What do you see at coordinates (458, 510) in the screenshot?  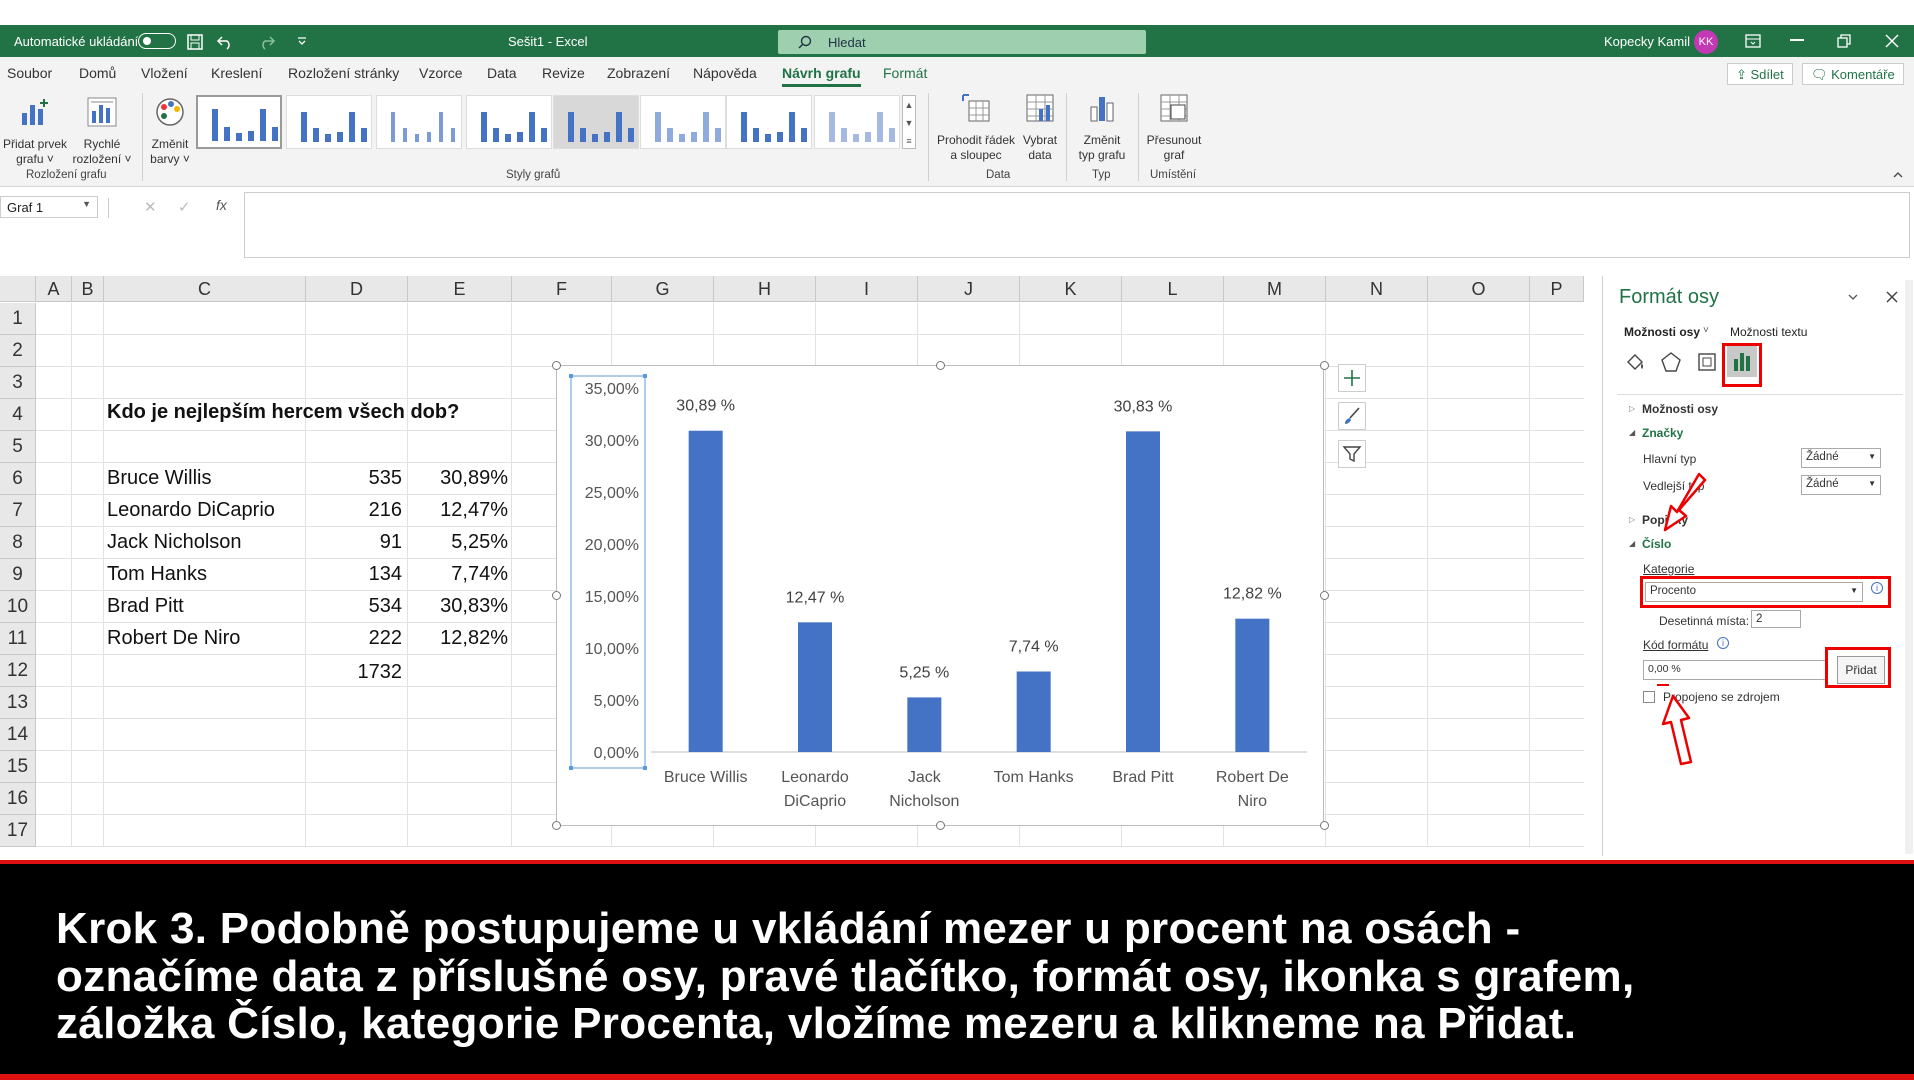 I see `percent-cell: 12,47%` at bounding box center [458, 510].